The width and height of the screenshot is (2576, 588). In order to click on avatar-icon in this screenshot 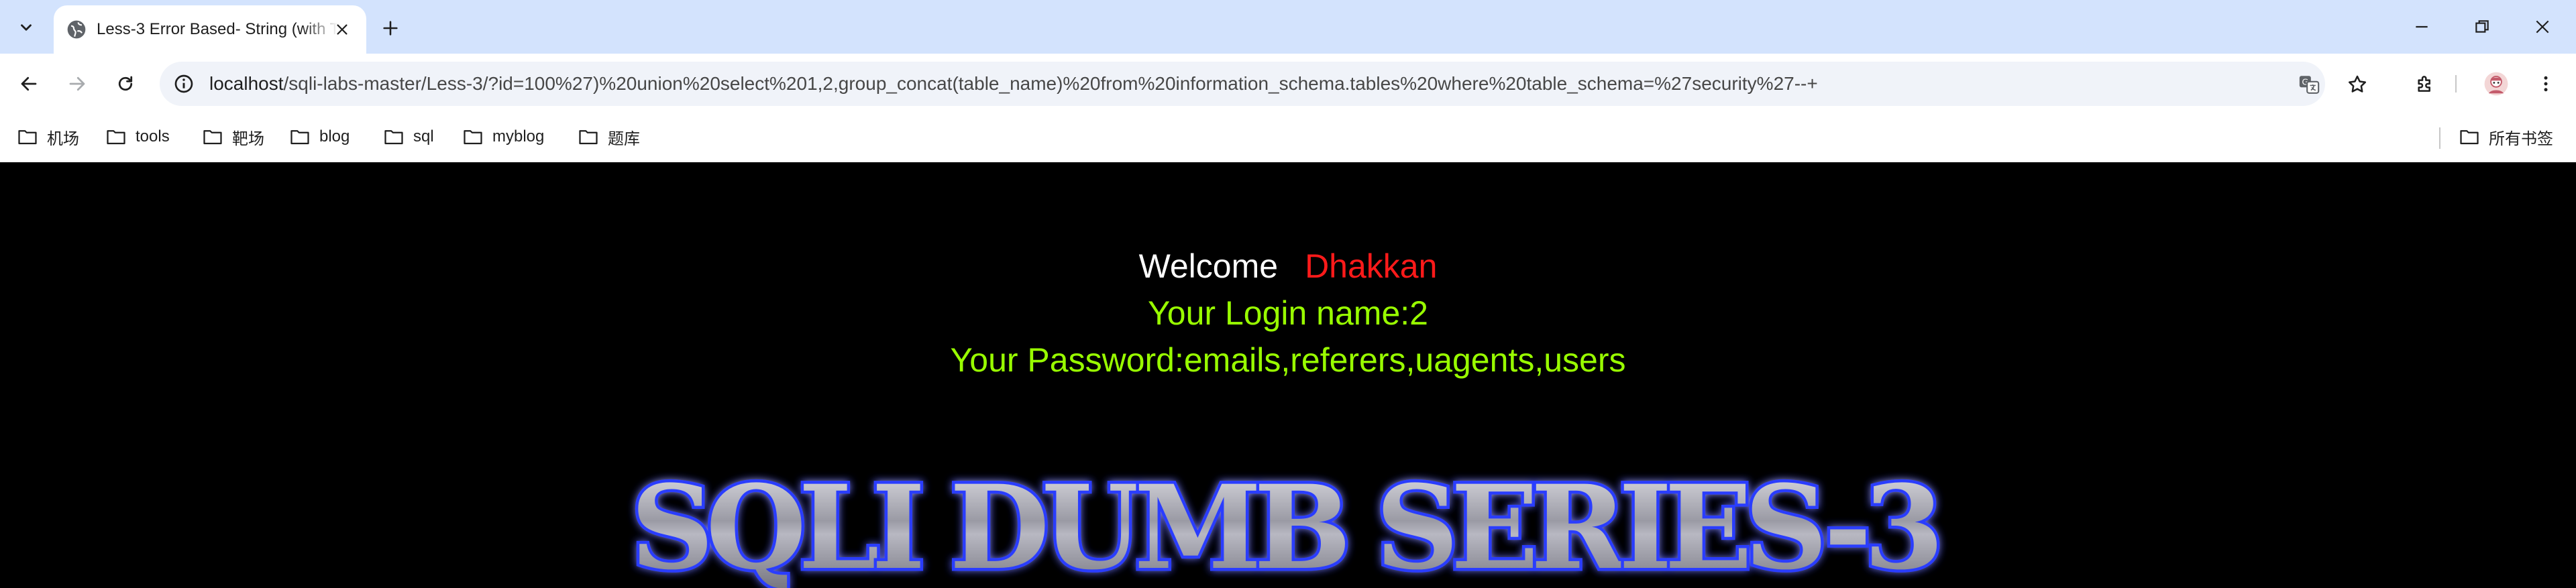, I will do `click(2496, 84)`.